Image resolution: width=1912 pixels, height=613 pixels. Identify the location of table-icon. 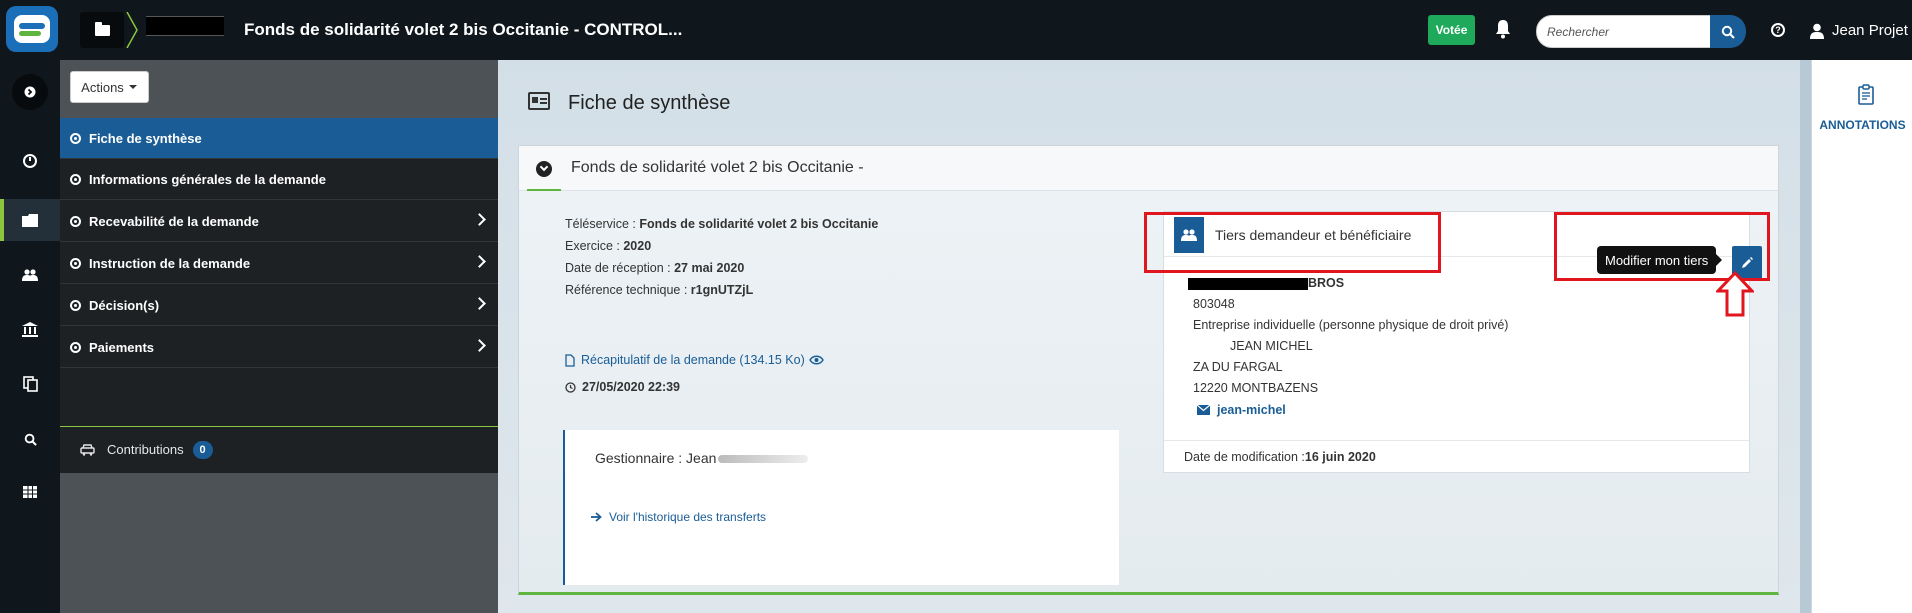
(30, 492).